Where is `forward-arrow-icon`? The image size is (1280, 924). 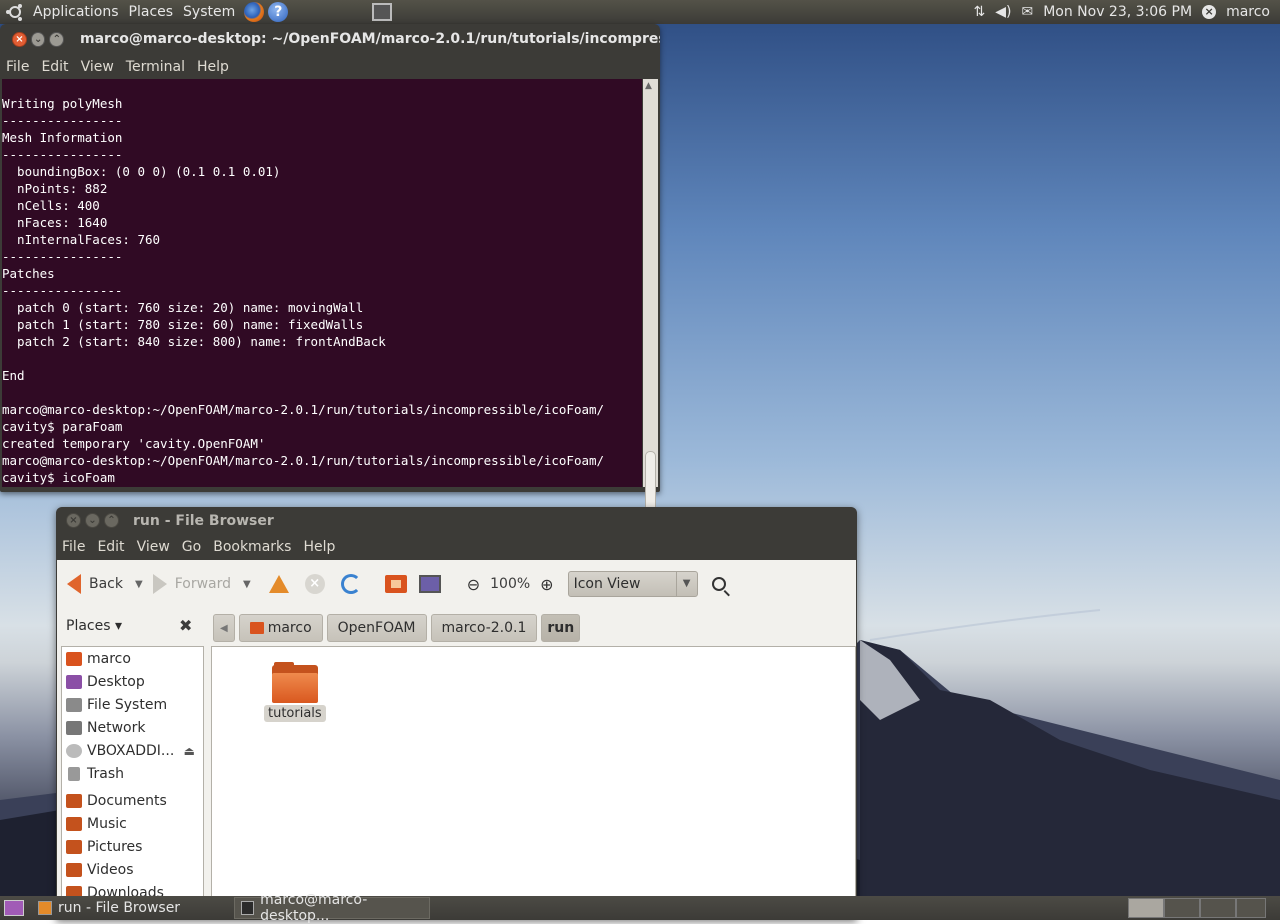
forward-arrow-icon is located at coordinates (159, 584).